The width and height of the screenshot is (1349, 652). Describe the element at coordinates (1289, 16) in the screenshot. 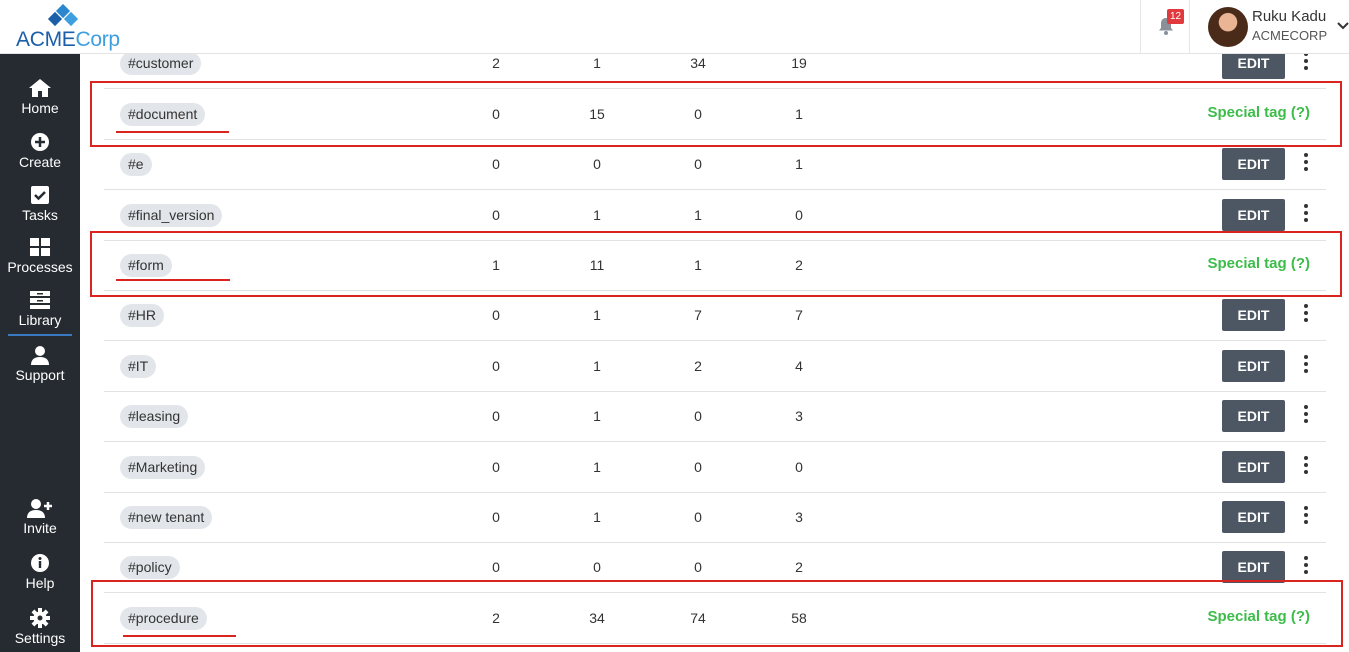

I see `user-name: Ruku Kadu` at that location.